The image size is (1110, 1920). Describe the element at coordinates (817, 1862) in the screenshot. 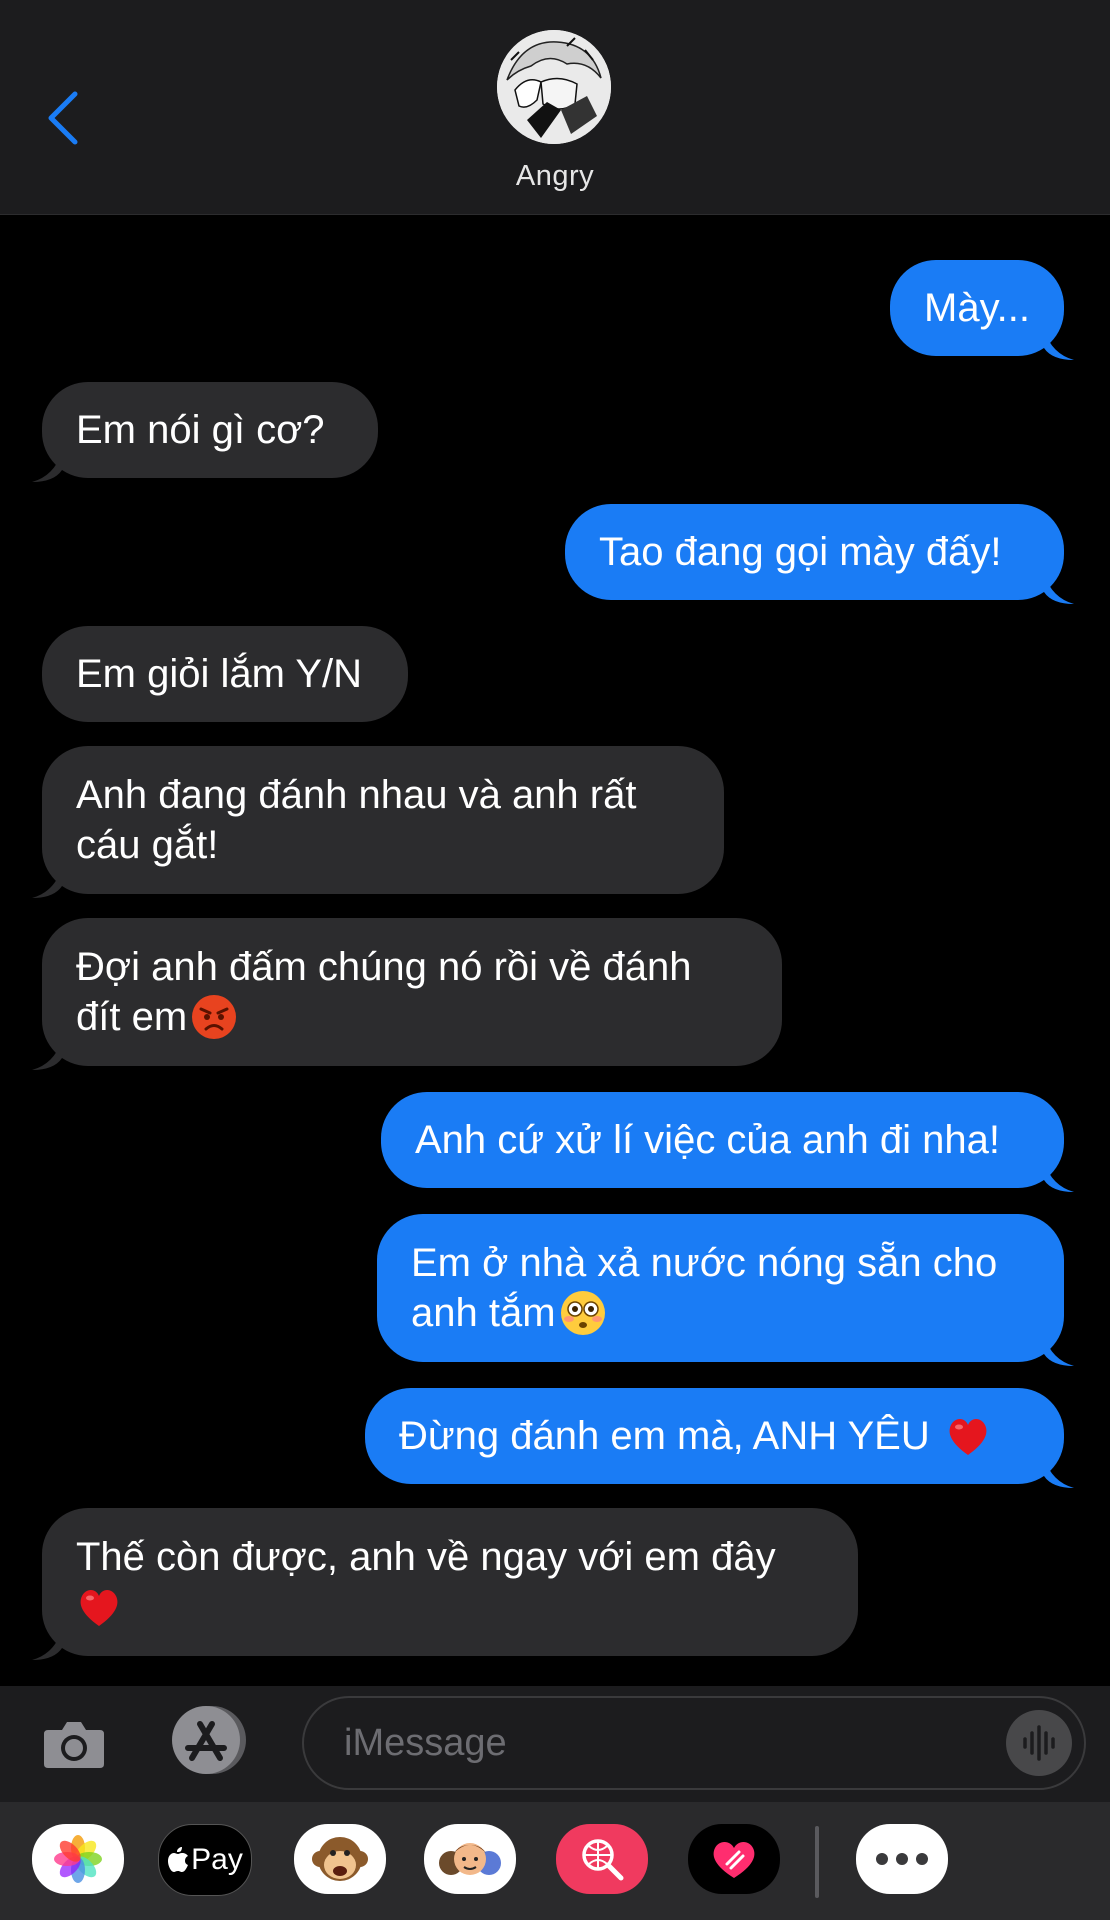

I see `drawer-divider` at that location.